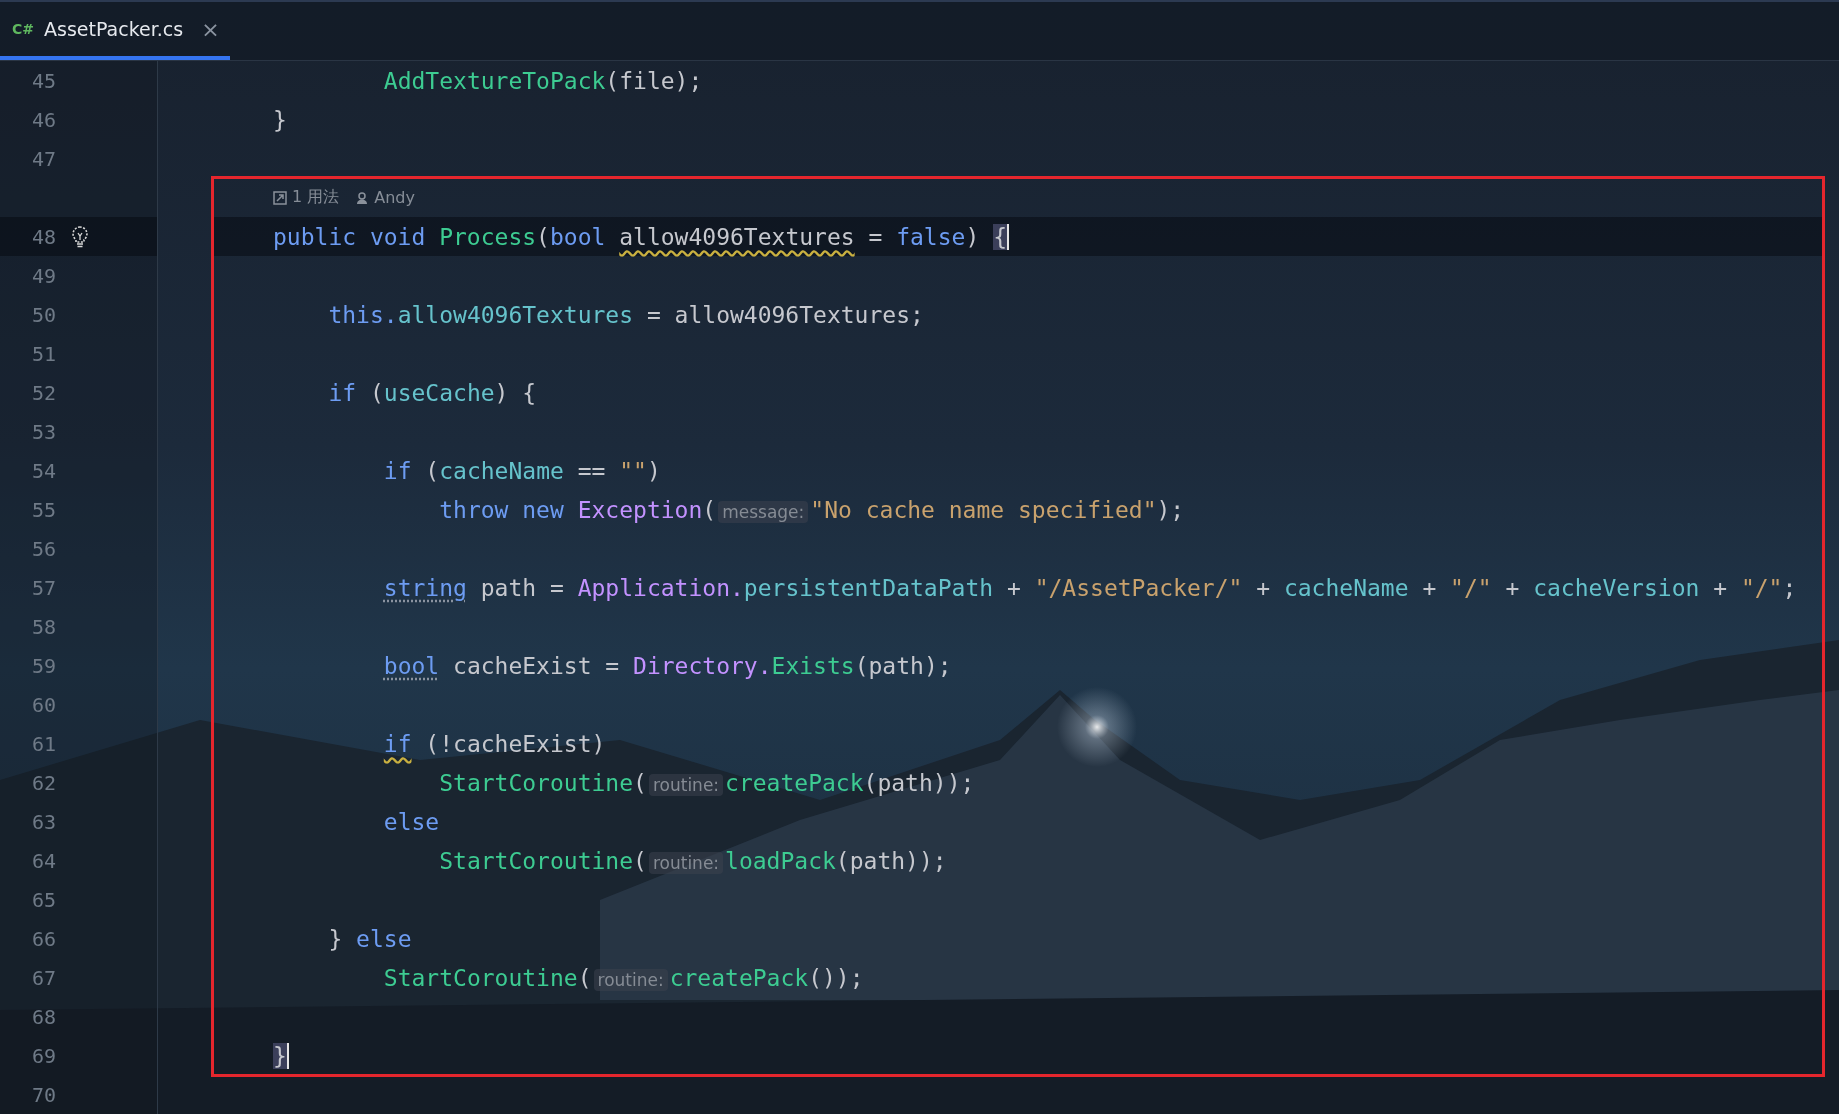  What do you see at coordinates (43, 353) in the screenshot?
I see `line-number: 51` at bounding box center [43, 353].